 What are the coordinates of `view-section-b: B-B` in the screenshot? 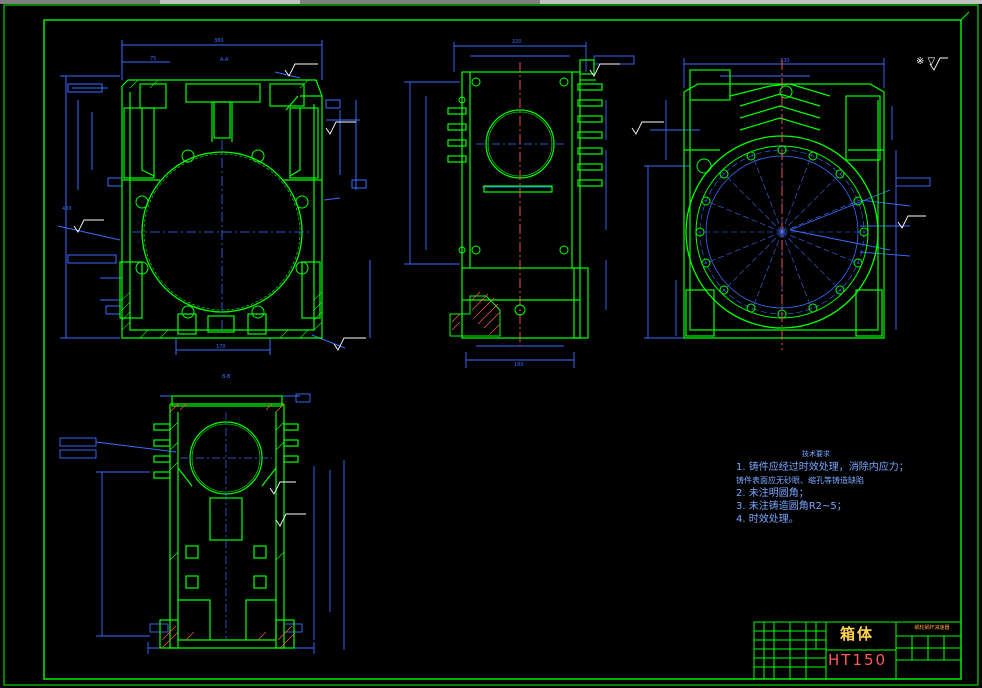 It's located at (202, 514).